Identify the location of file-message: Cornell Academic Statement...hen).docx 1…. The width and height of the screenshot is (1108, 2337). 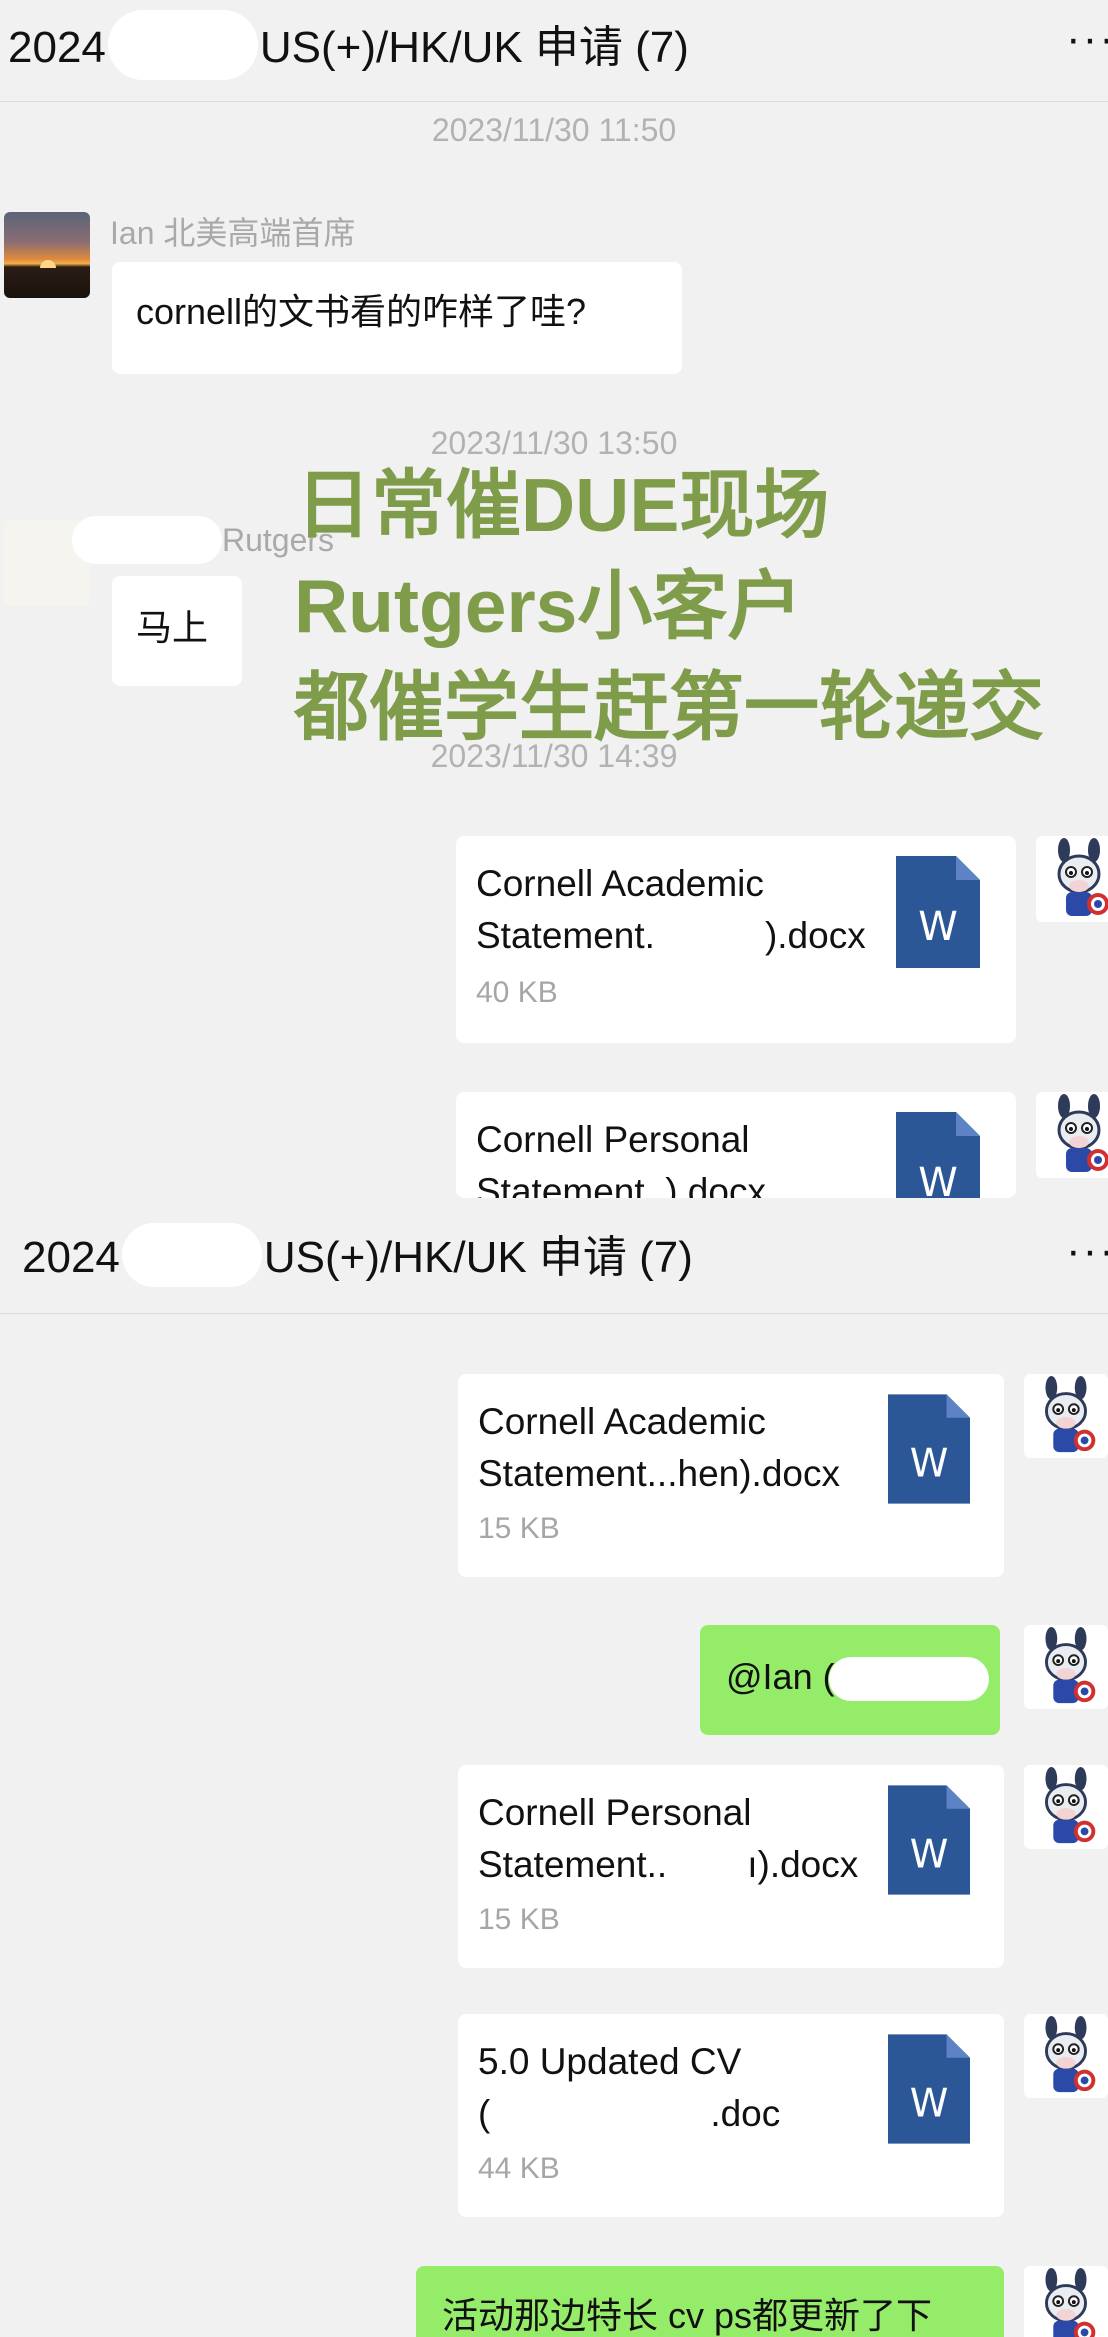
(731, 1475).